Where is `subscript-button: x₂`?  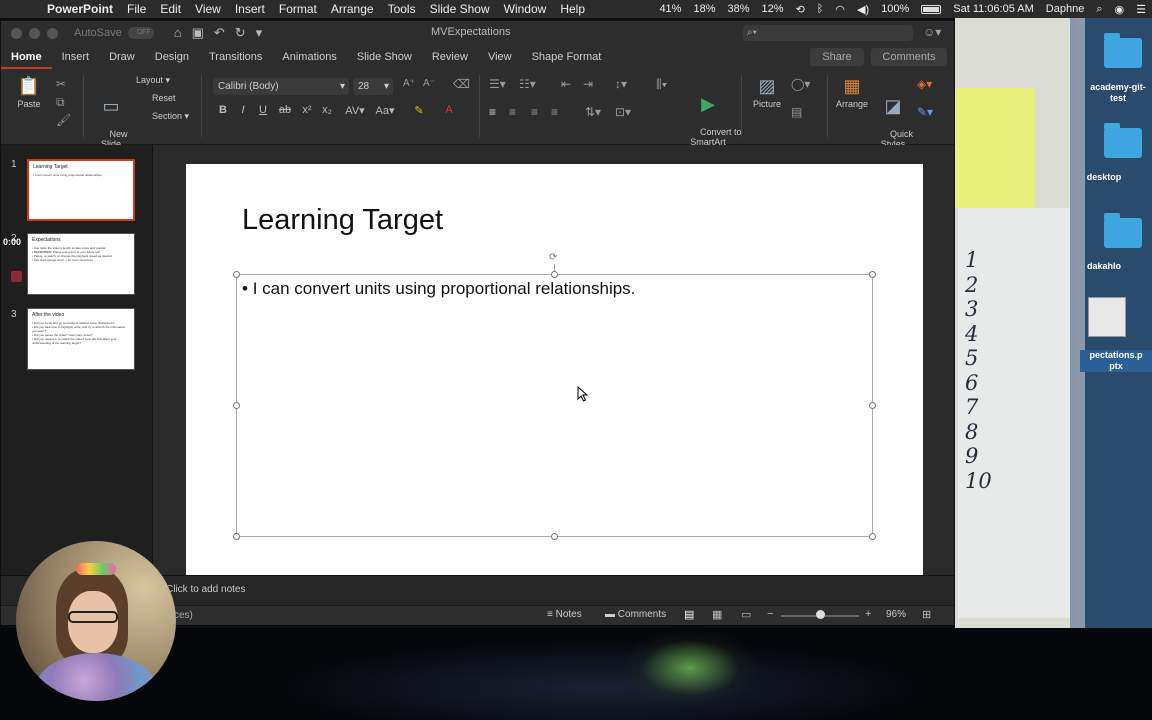
subscript-button: x₂ is located at coordinates (327, 110).